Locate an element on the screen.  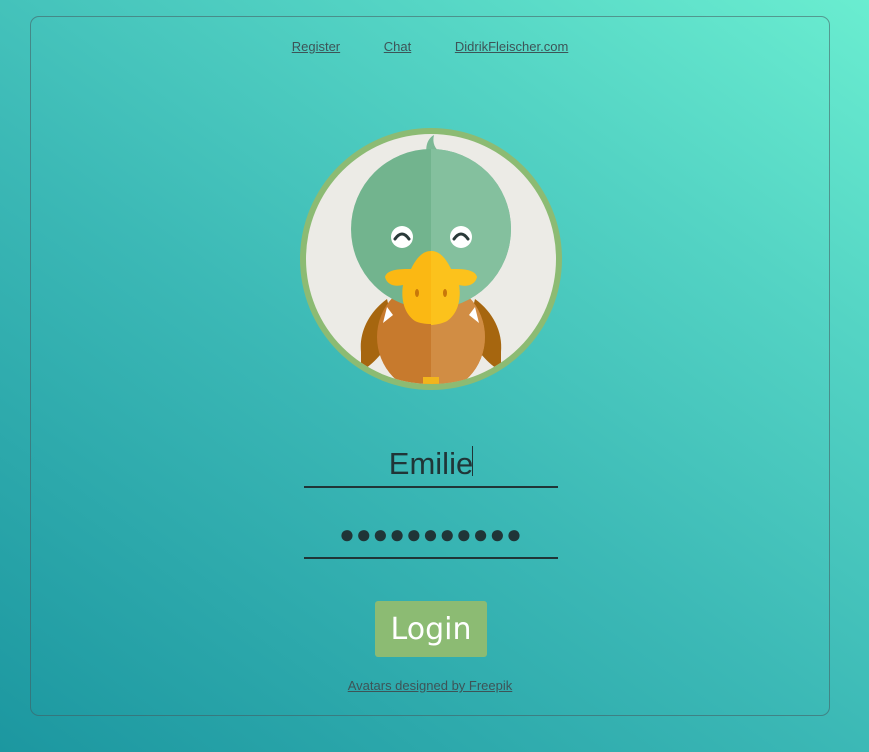
credit-footer: Avatars designed by Freepik is located at coordinates (430, 685).